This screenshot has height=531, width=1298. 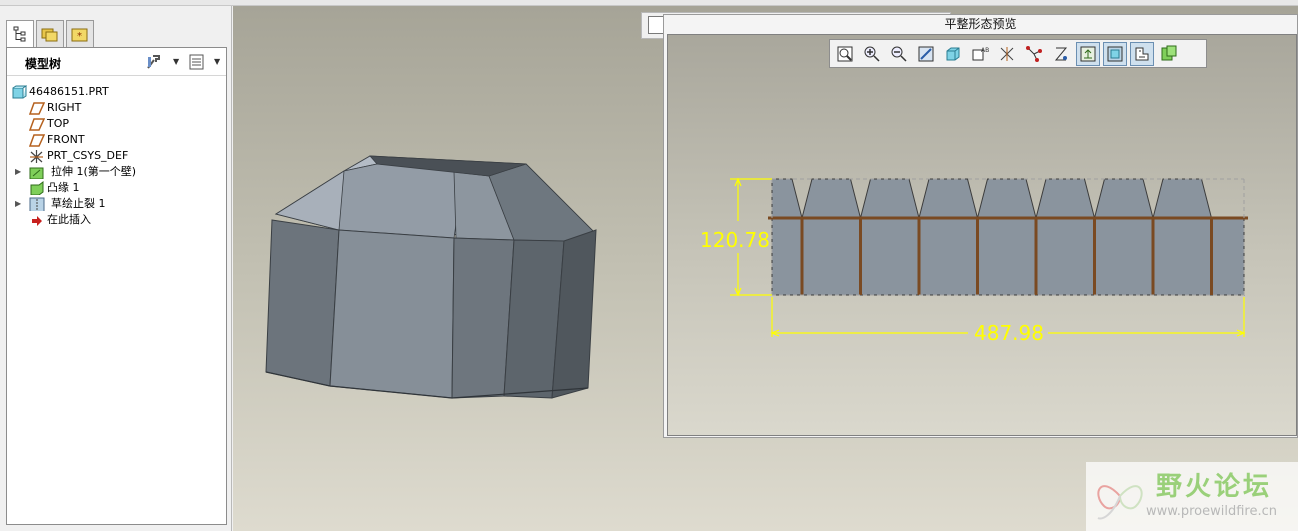 I want to click on forum-logo-icon, so click(x=1120, y=502).